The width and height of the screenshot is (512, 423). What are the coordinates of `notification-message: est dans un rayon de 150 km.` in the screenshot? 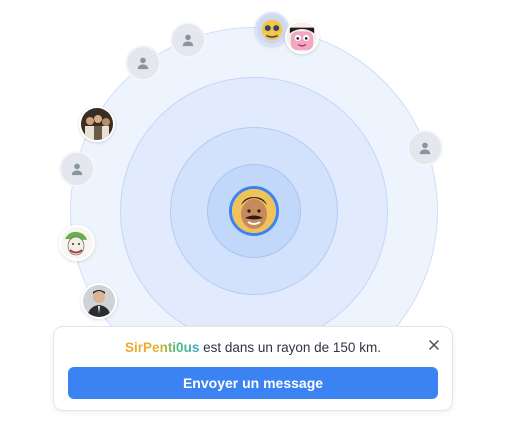 It's located at (290, 347).